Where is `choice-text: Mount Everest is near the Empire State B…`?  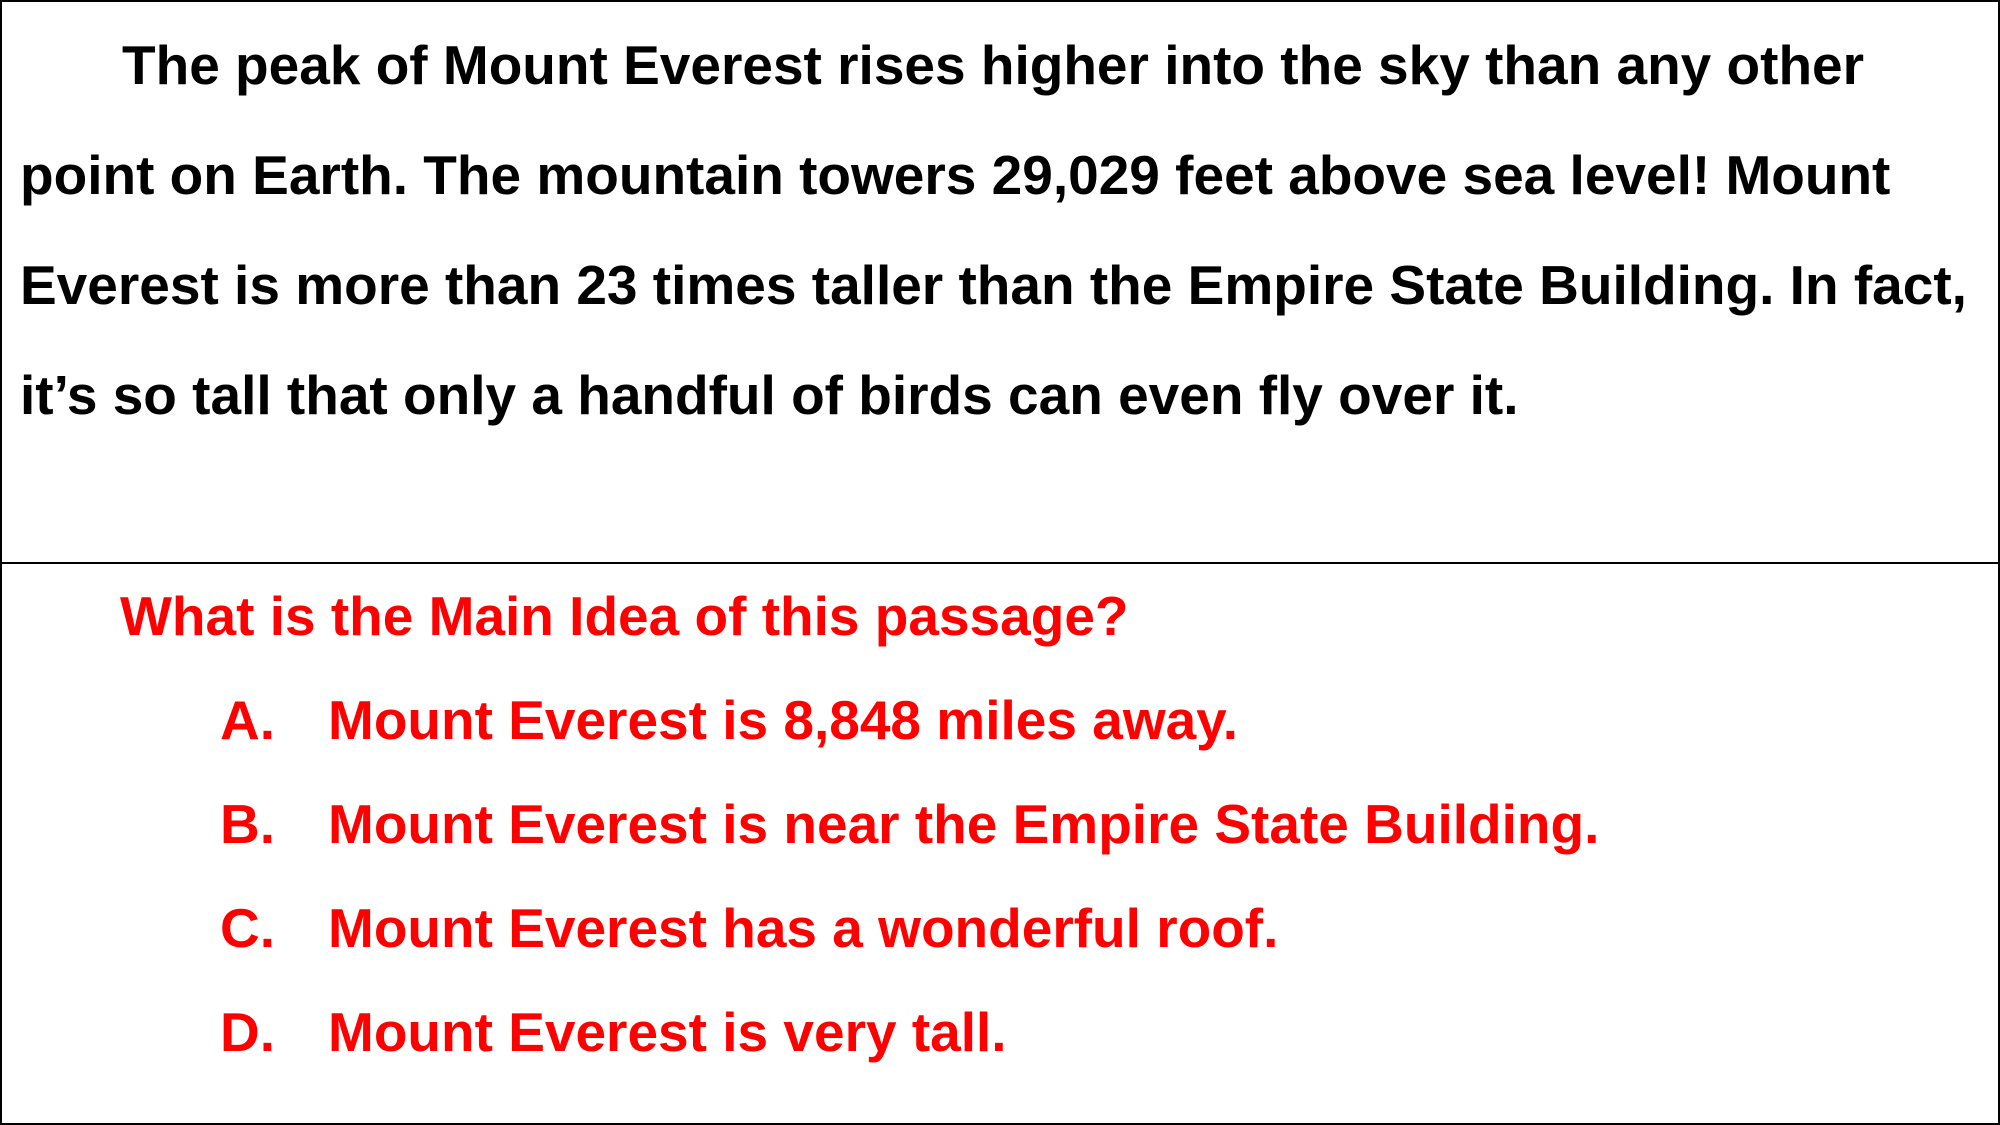 choice-text: Mount Everest is near the Empire State B… is located at coordinates (964, 824).